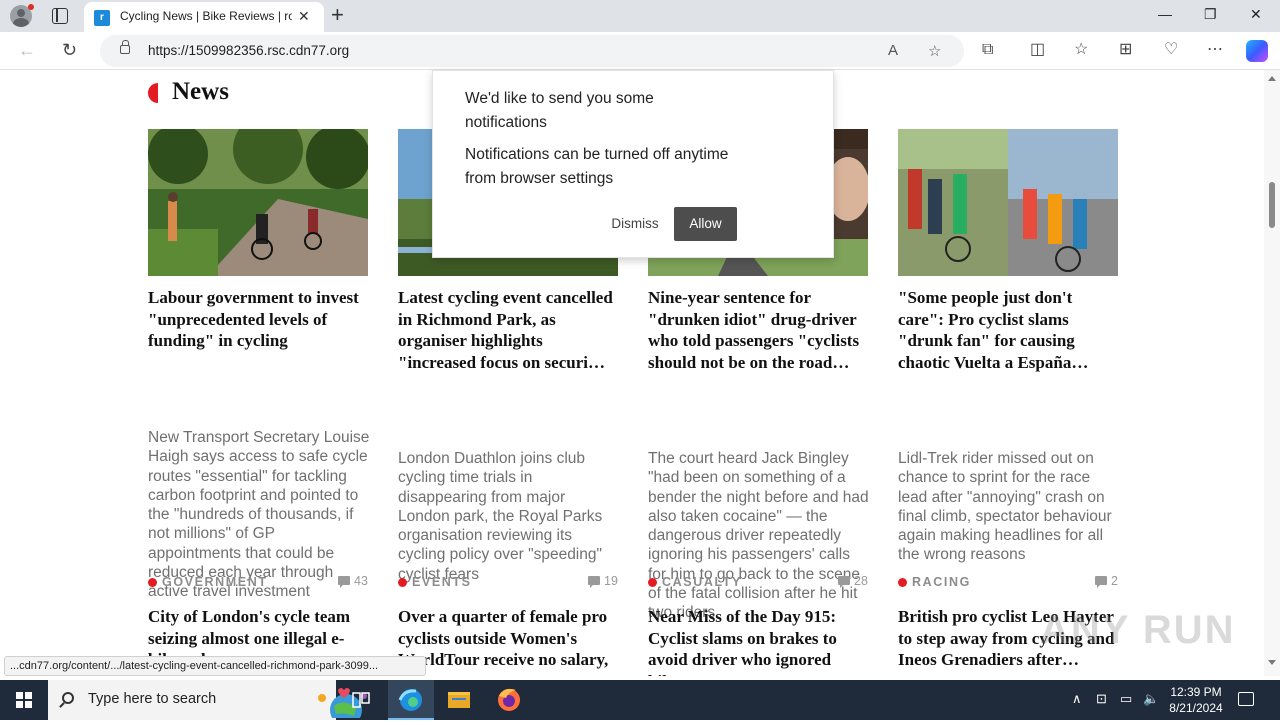 This screenshot has height=725, width=1280. What do you see at coordinates (702, 582) in the screenshot?
I see `category-label: CASUALTY` at bounding box center [702, 582].